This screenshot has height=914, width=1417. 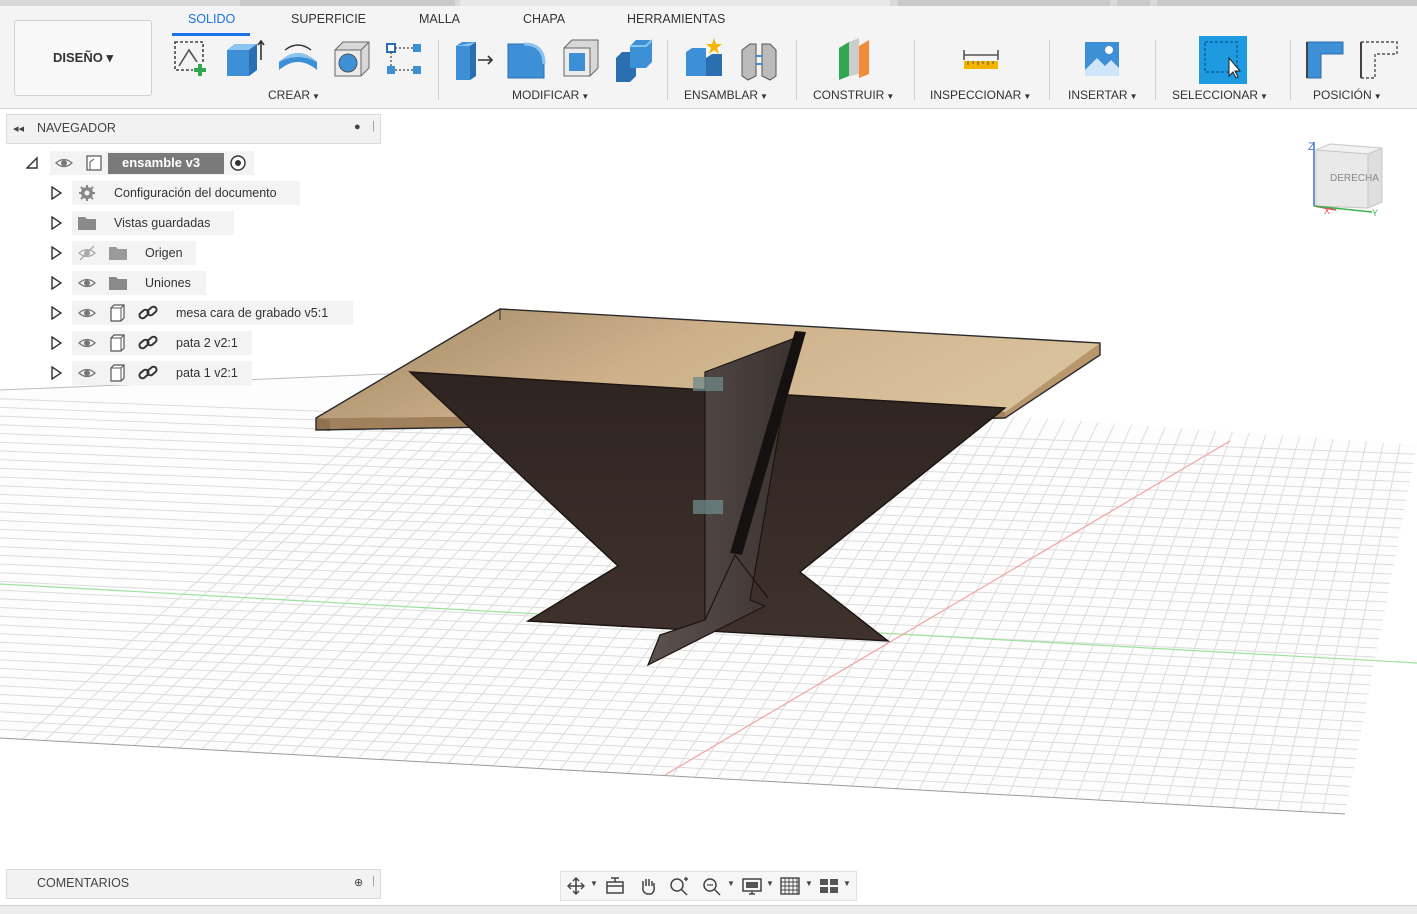 What do you see at coordinates (211, 19) in the screenshot?
I see `tab-solido: SOLIDO` at bounding box center [211, 19].